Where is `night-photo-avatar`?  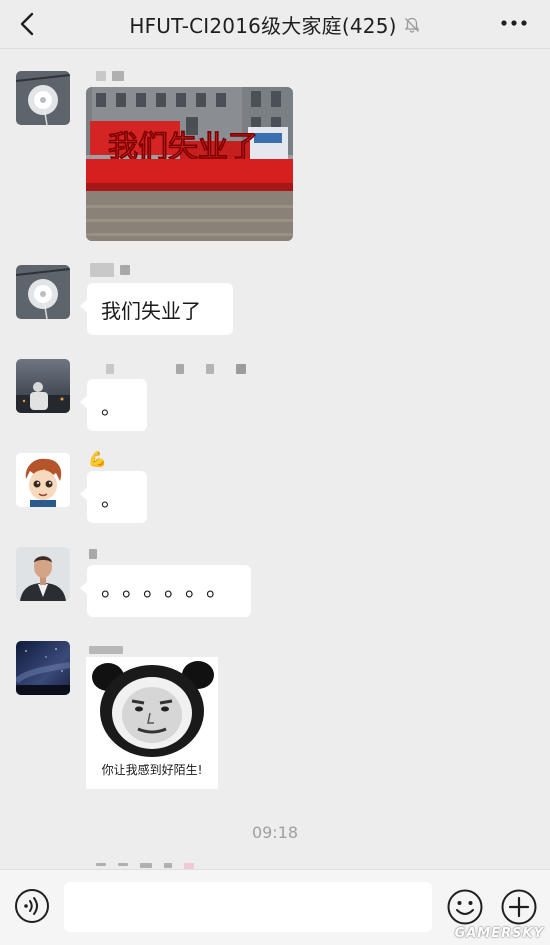
night-photo-avatar is located at coordinates (43, 386).